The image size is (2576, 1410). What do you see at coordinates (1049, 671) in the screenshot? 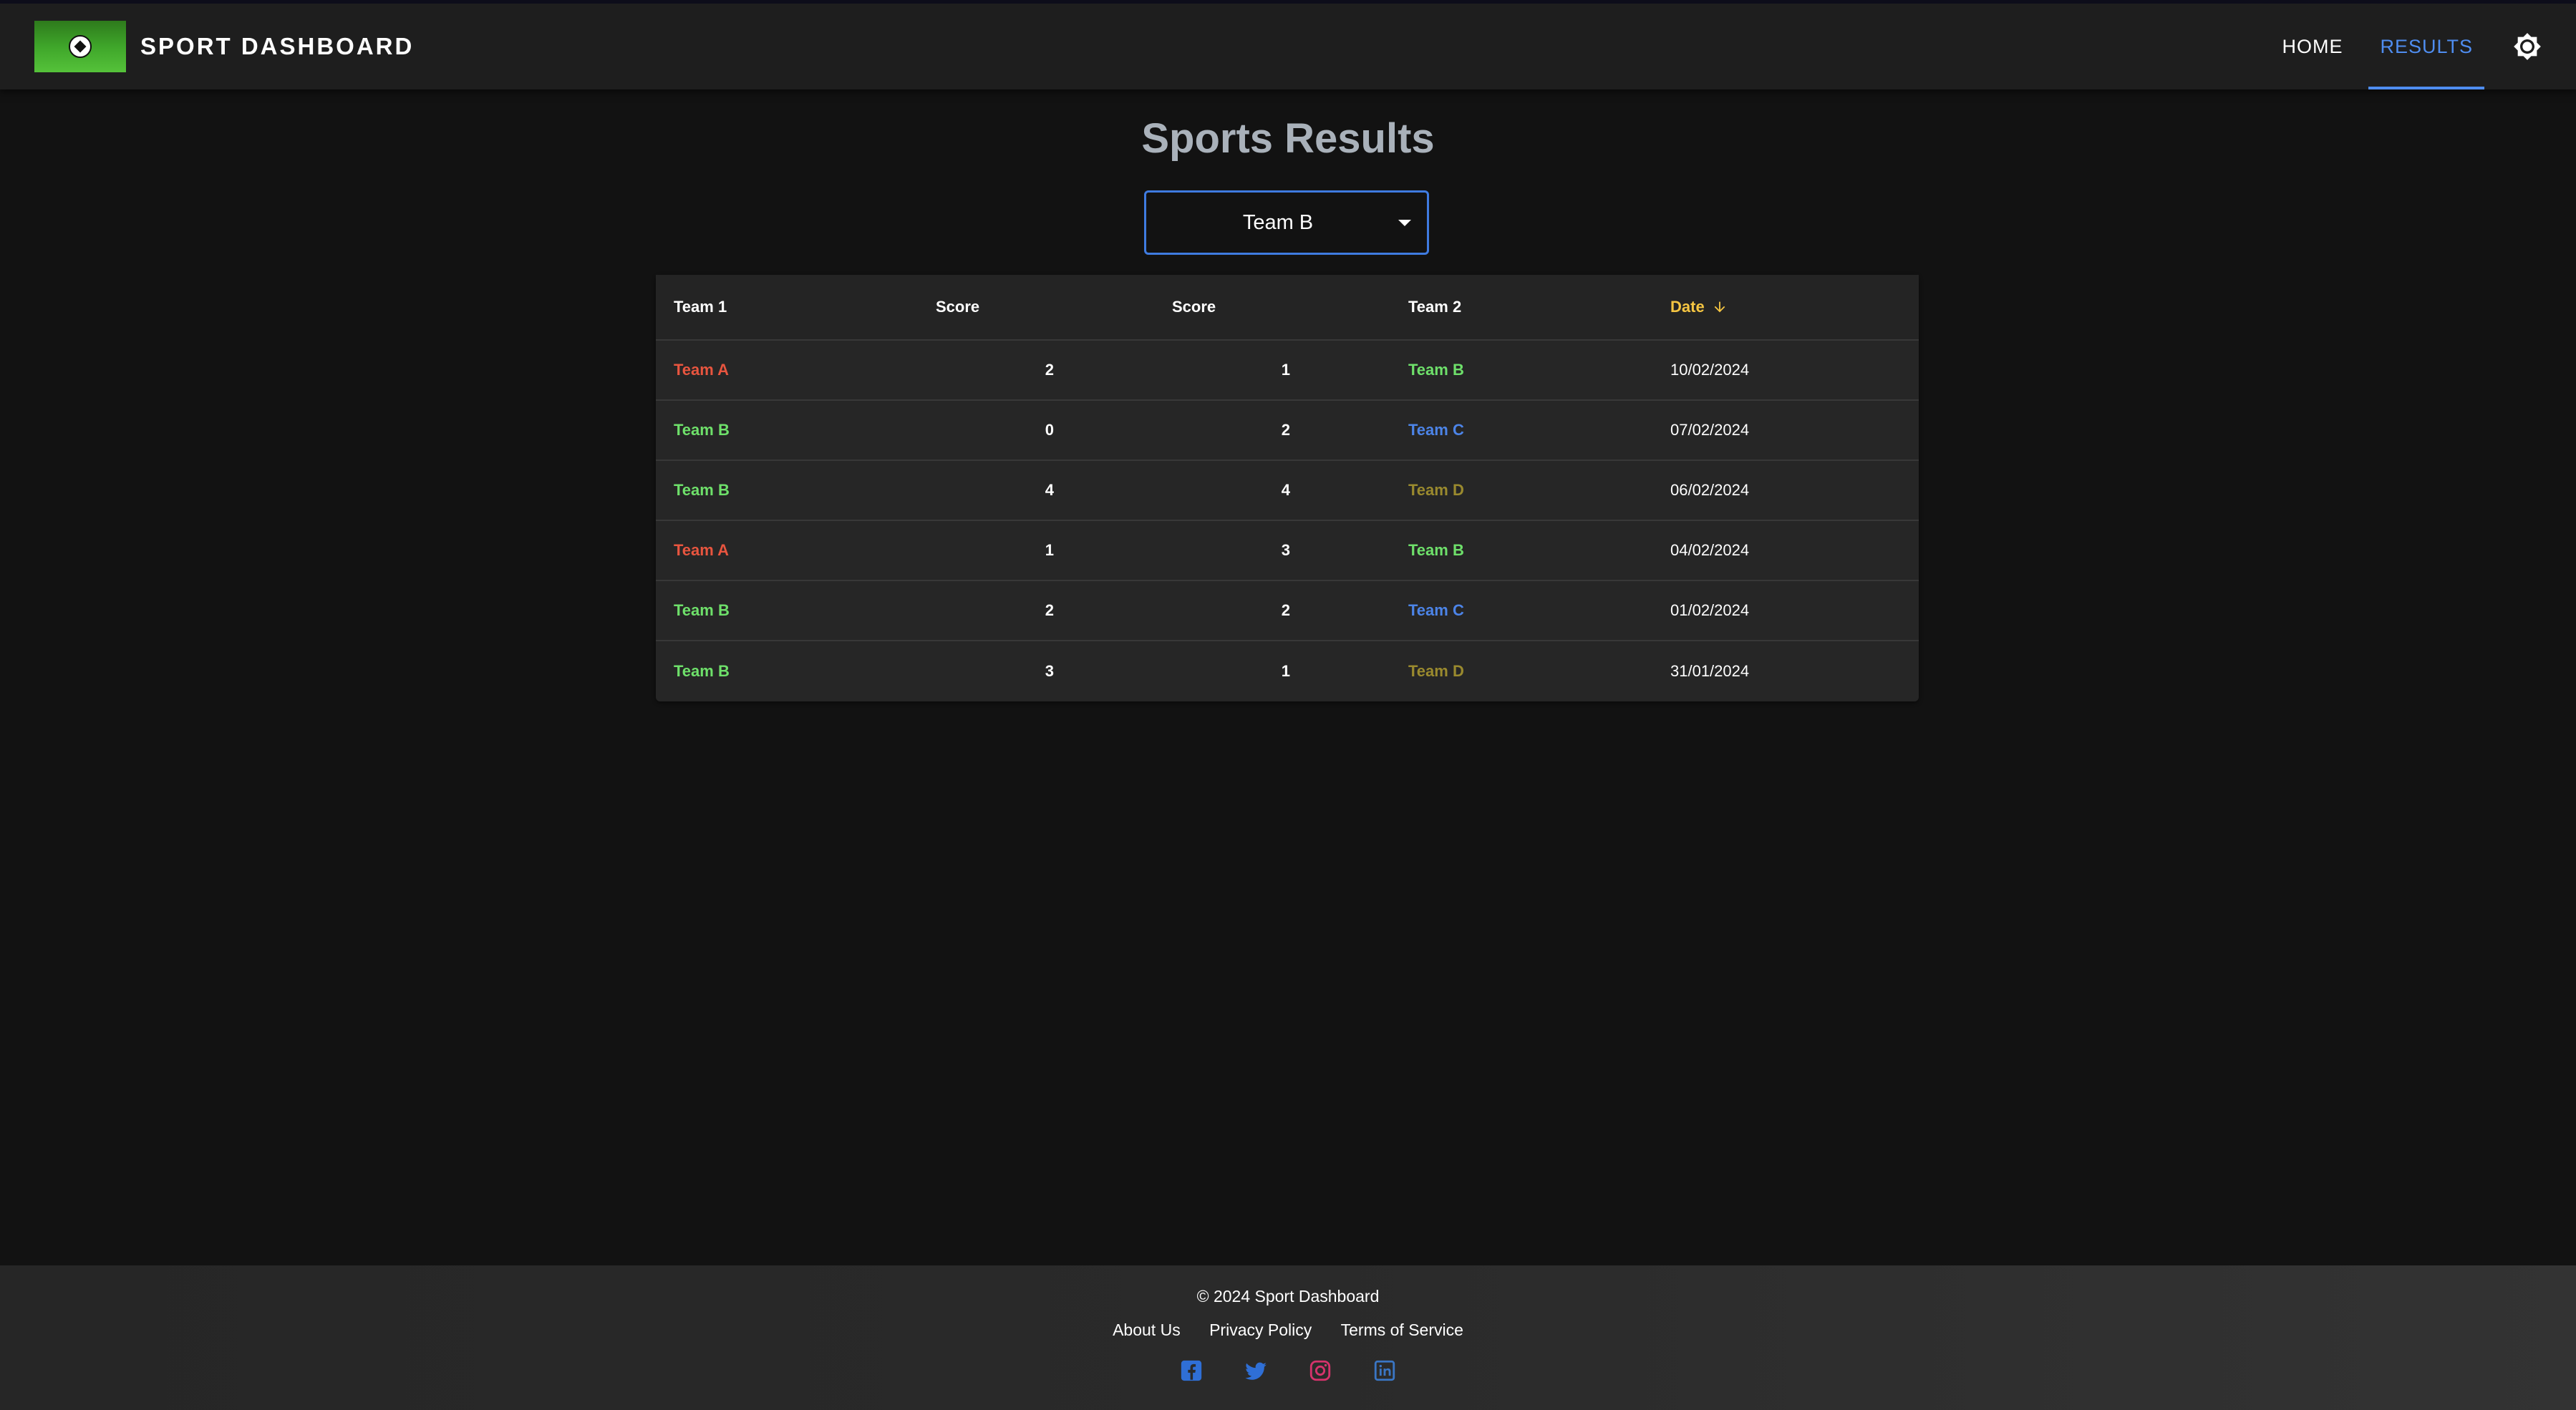
I see `score1-cell: 3` at bounding box center [1049, 671].